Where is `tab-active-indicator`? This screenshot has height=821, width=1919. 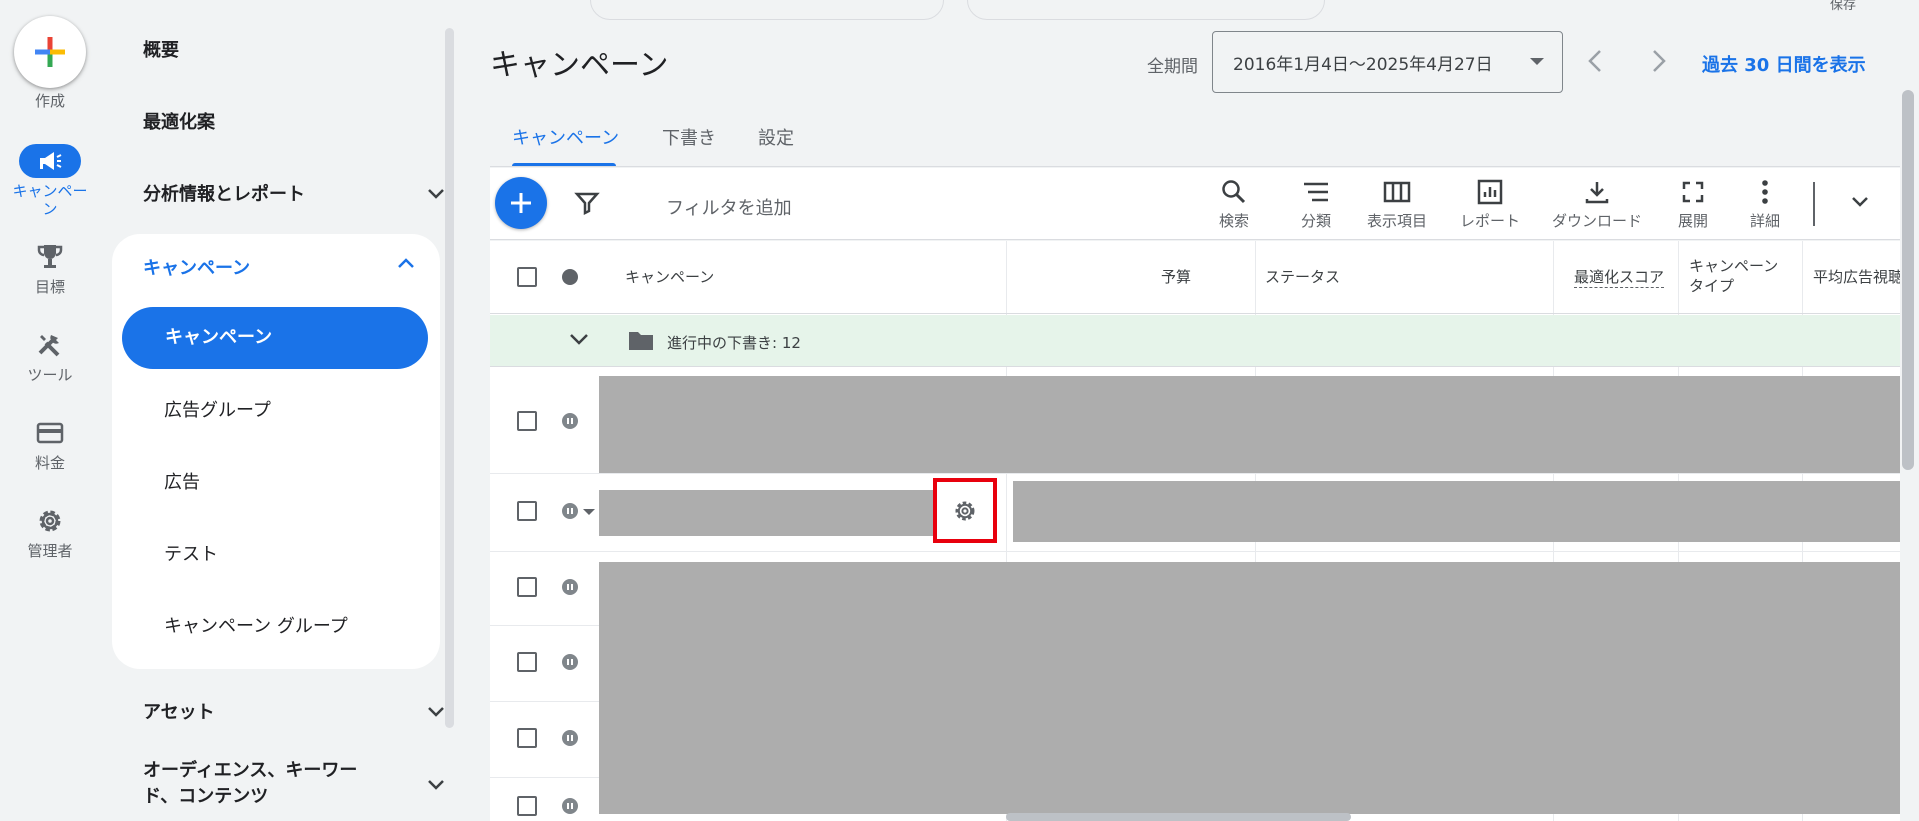
tab-active-indicator is located at coordinates (564, 164).